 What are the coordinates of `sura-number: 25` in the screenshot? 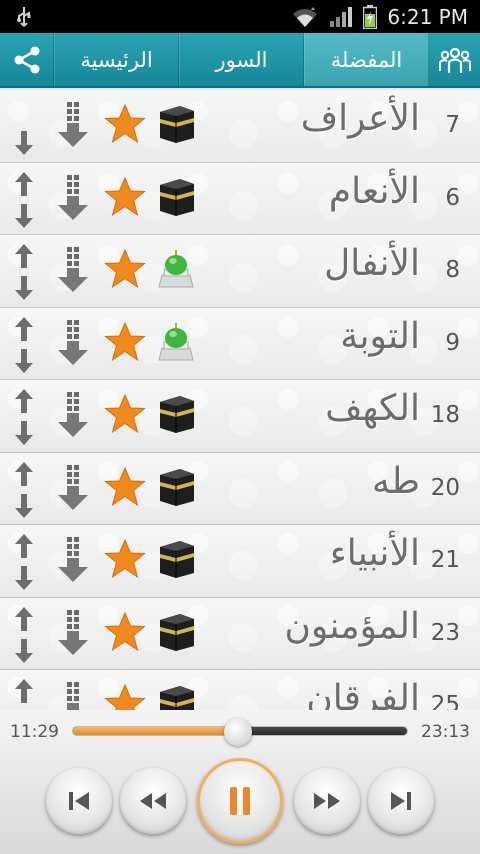 It's located at (445, 701).